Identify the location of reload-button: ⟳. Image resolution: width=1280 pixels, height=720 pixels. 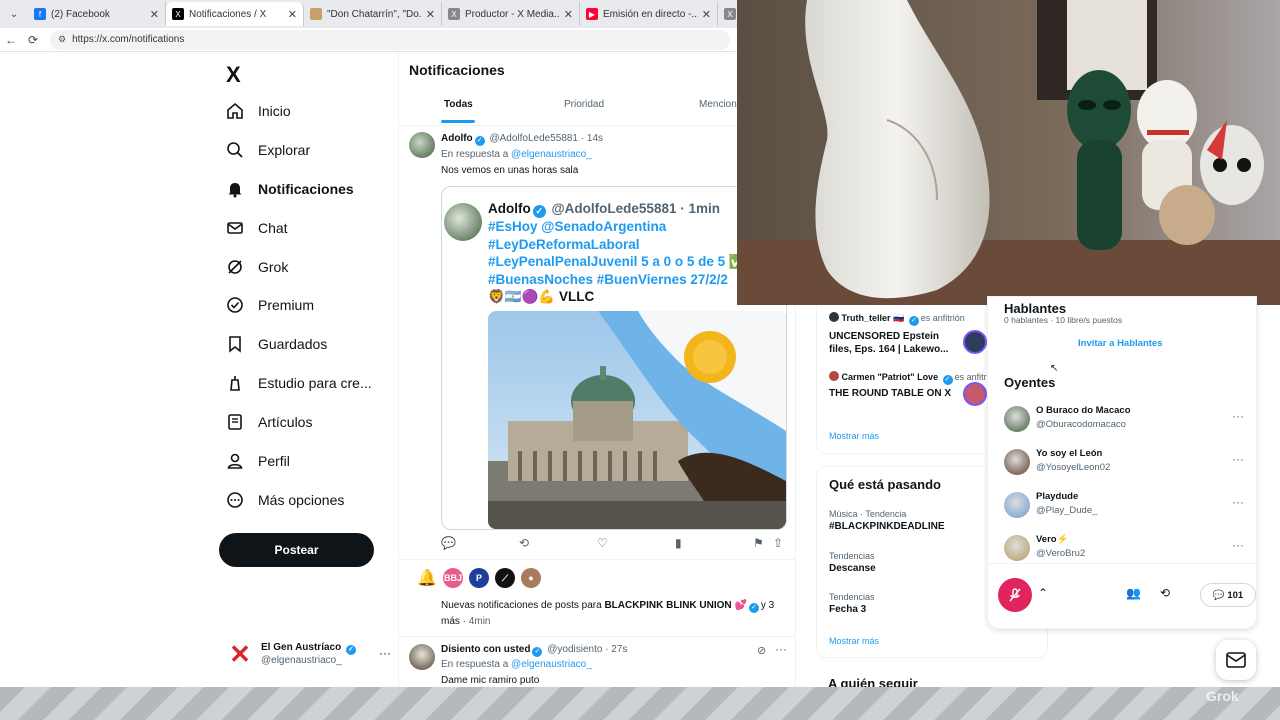
(33, 40).